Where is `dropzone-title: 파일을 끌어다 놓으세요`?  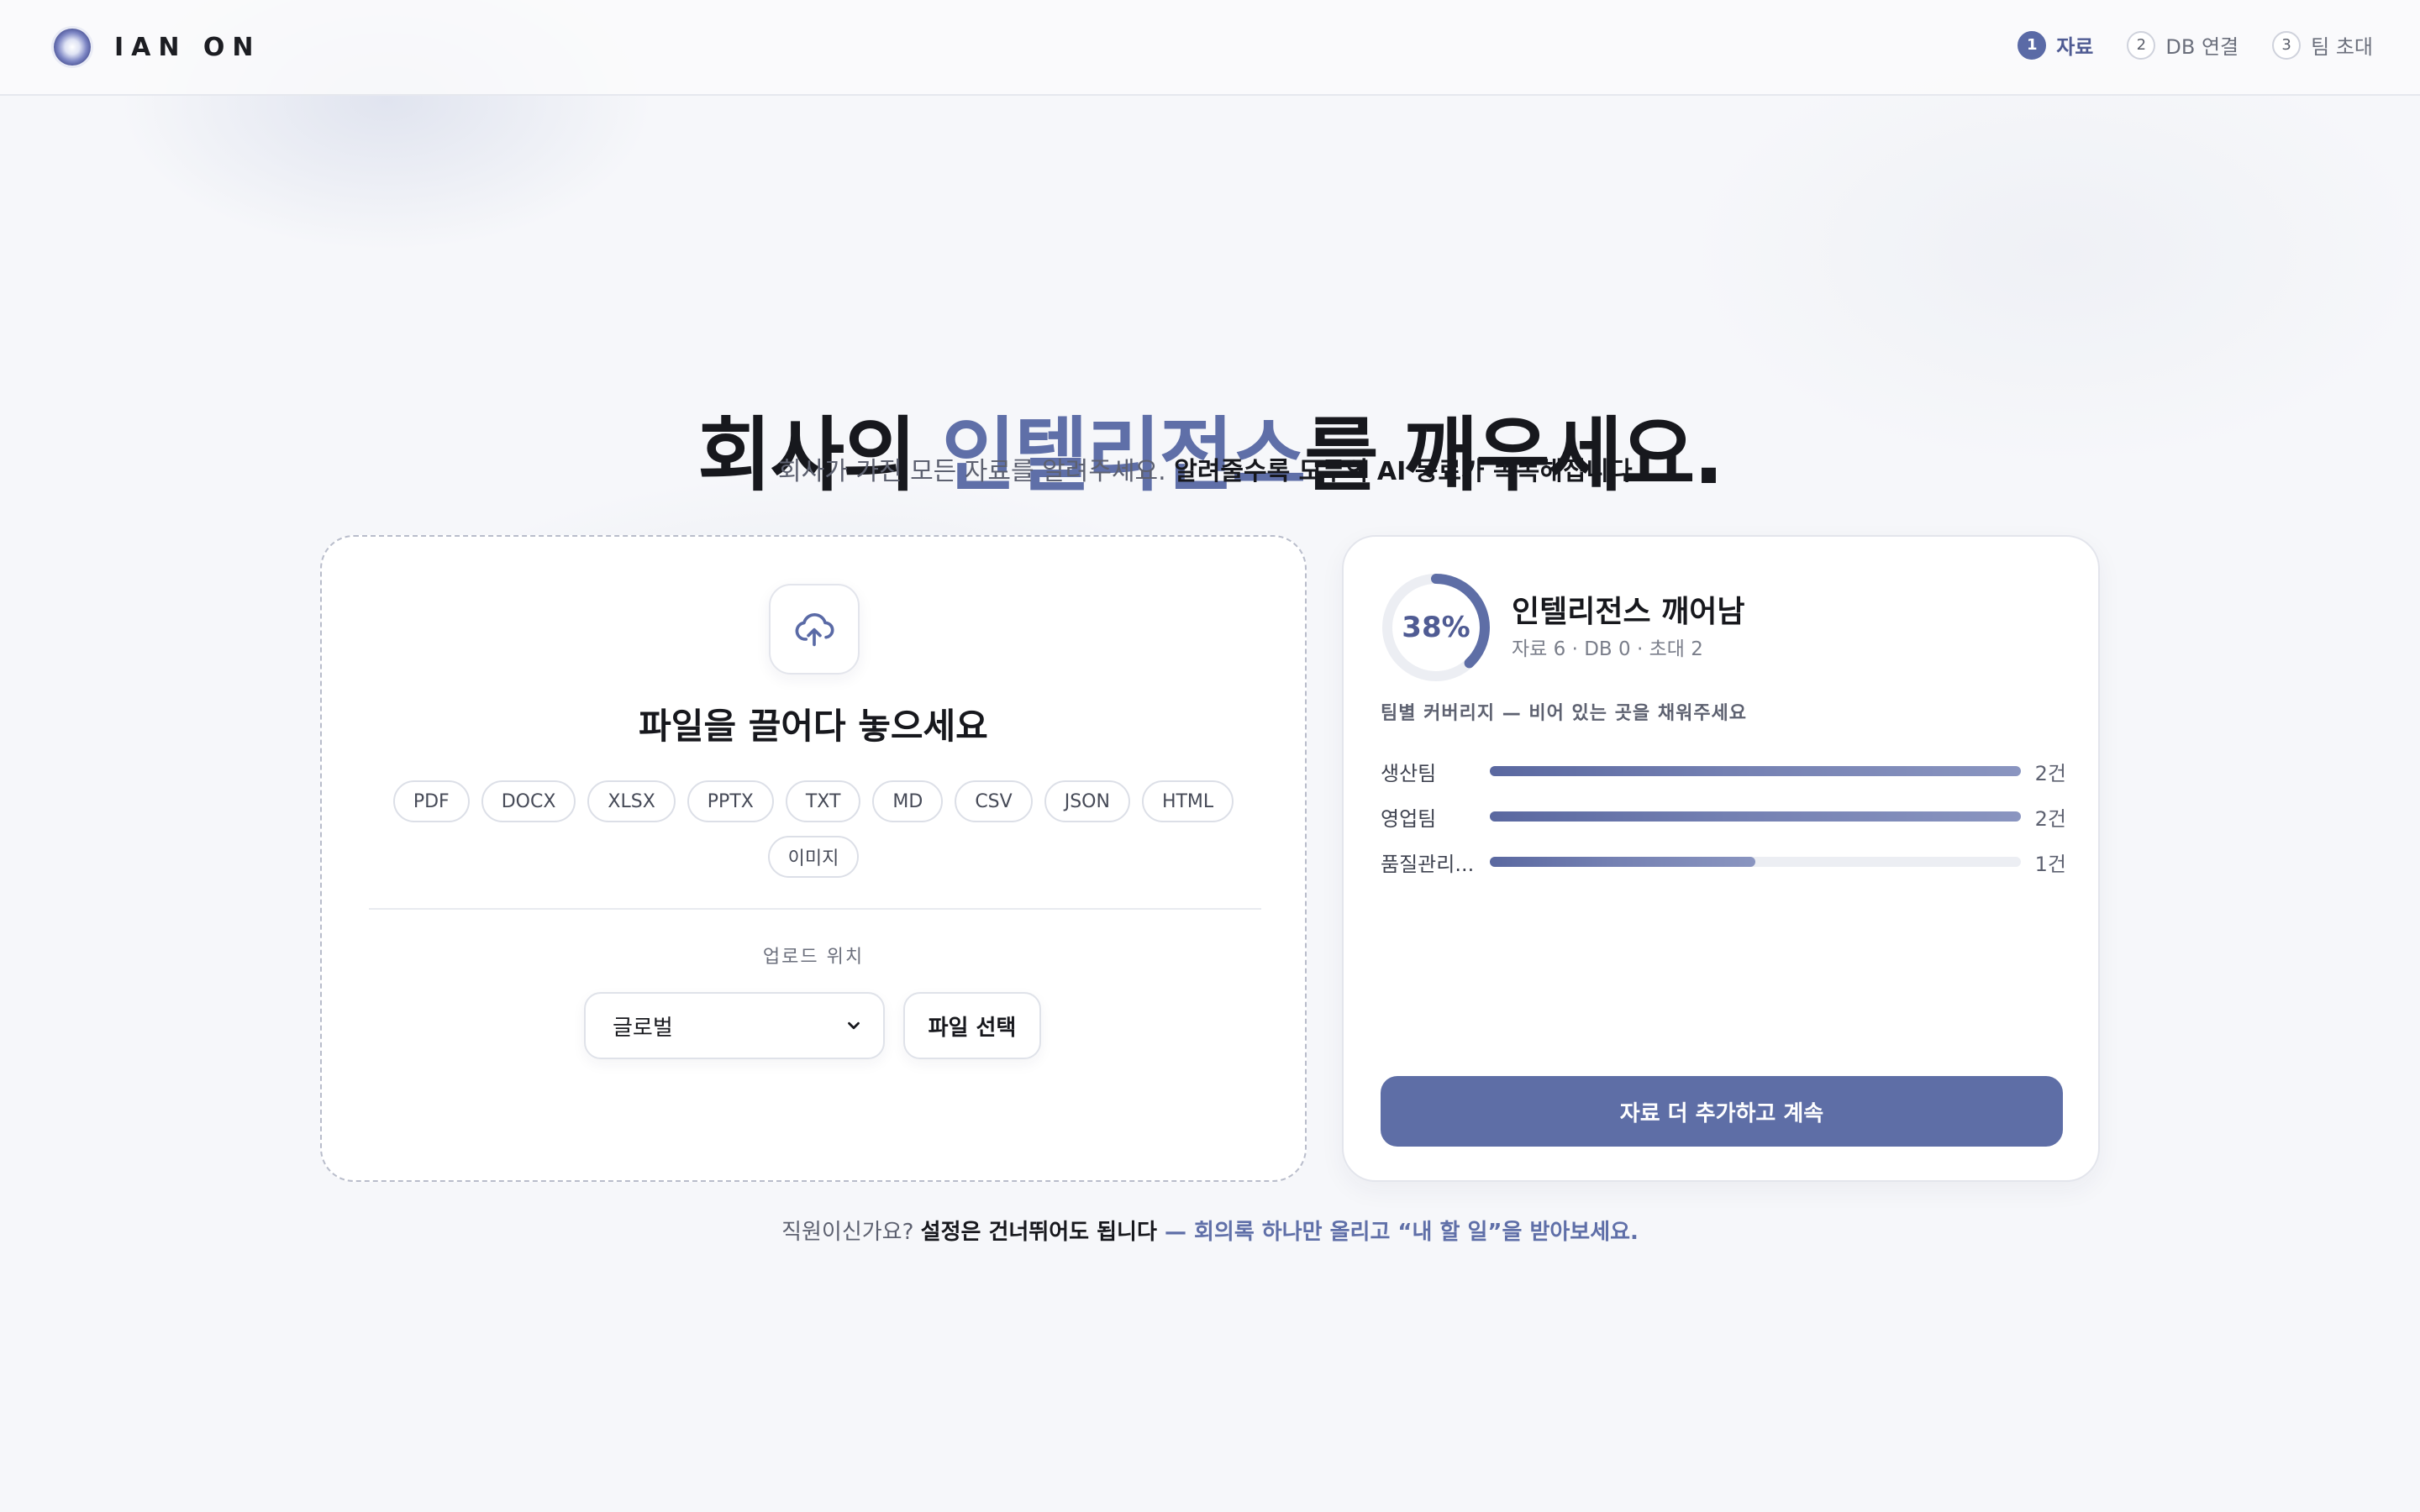 dropzone-title: 파일을 끌어다 놓으세요 is located at coordinates (813, 726).